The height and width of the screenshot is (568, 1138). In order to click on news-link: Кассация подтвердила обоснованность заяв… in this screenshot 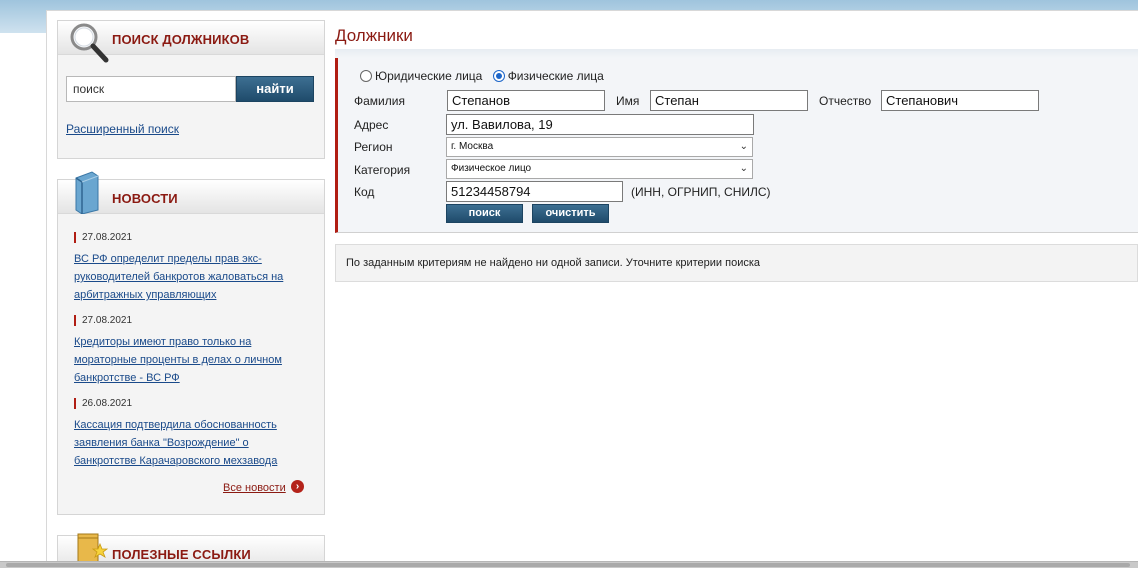, I will do `click(194, 443)`.